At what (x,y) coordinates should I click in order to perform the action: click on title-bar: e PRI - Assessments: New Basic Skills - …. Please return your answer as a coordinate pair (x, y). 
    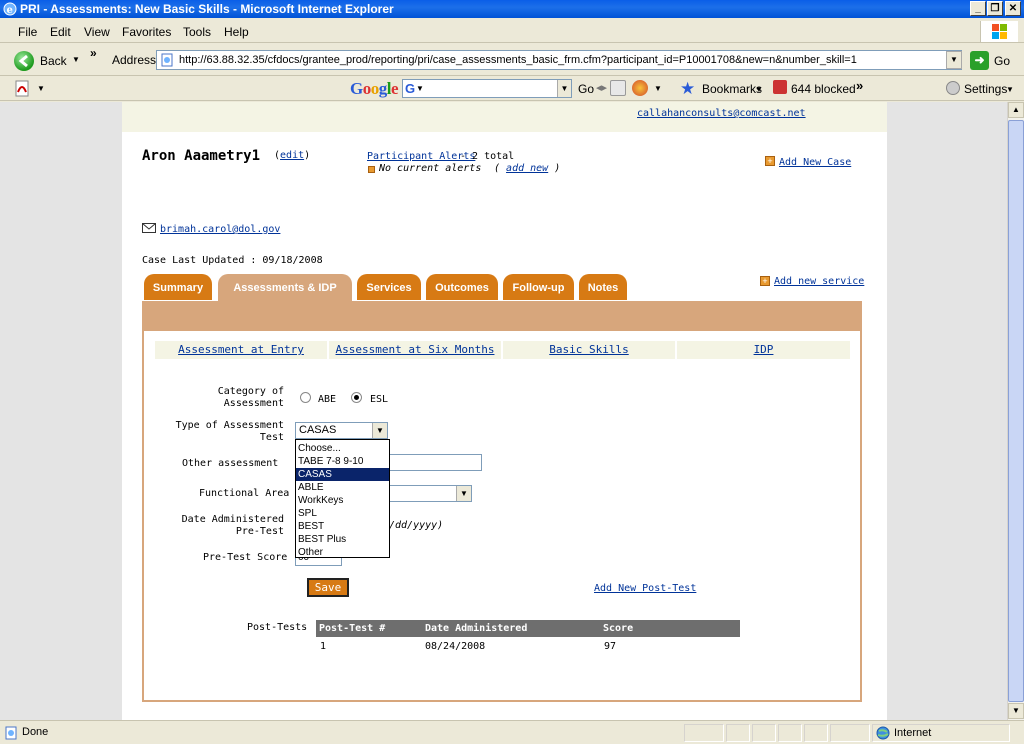
    Looking at the image, I should click on (512, 9).